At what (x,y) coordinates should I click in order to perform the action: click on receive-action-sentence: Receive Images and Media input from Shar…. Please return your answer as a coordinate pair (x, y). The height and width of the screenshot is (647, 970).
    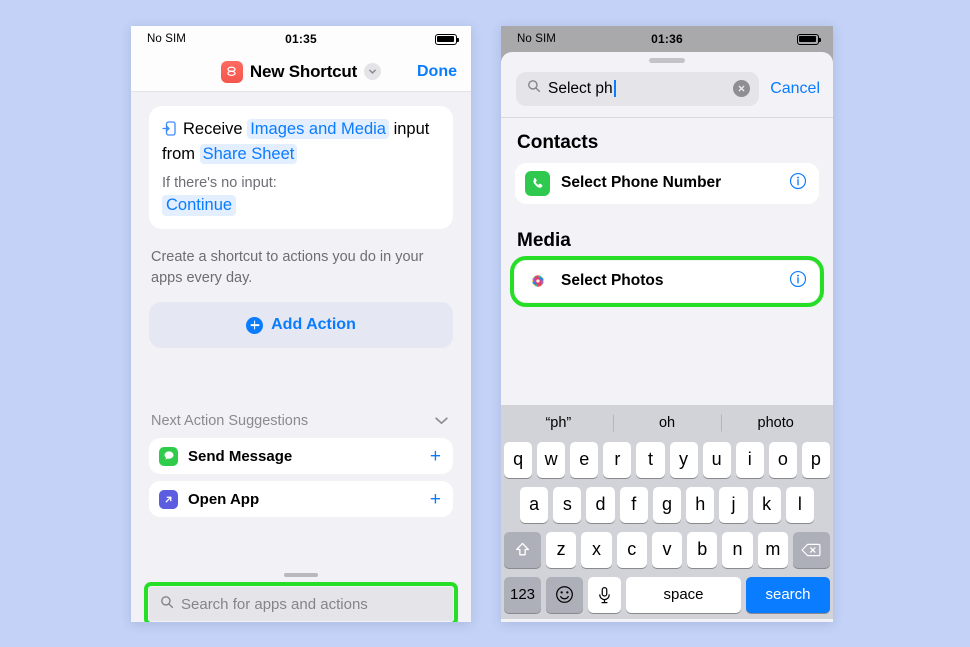
    Looking at the image, I should click on (301, 142).